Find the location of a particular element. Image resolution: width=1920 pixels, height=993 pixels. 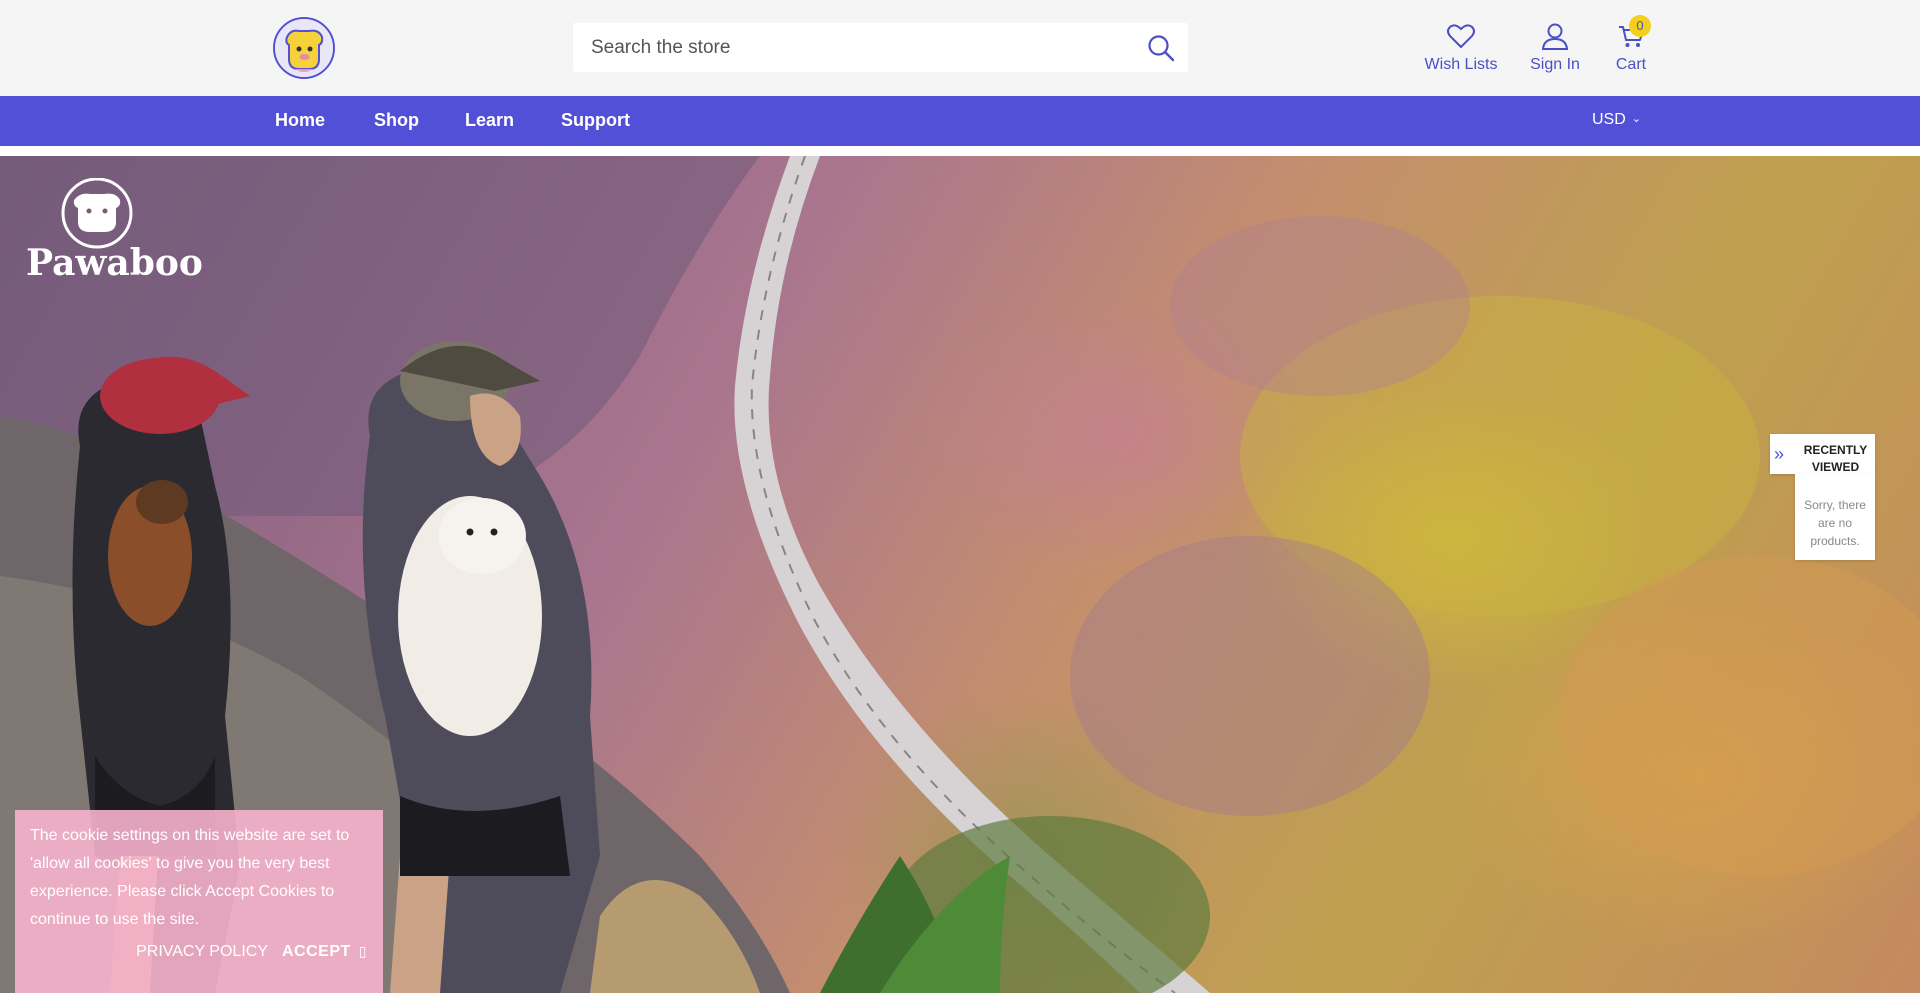

heart-icon is located at coordinates (1461, 36).